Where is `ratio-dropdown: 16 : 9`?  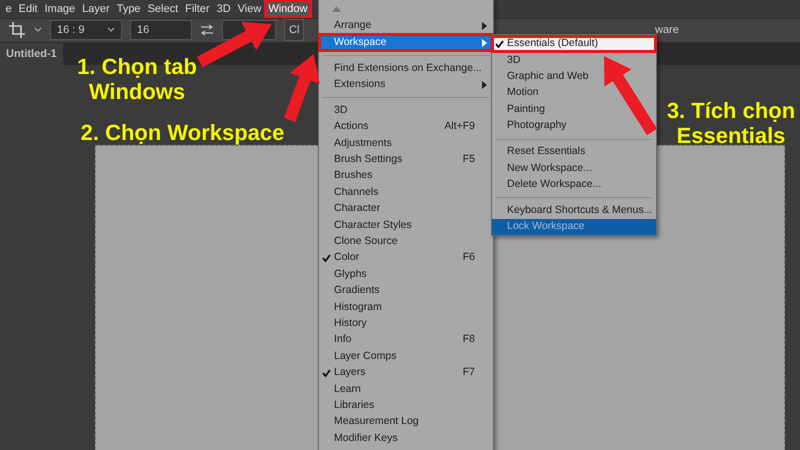
ratio-dropdown: 16 : 9 is located at coordinates (86, 30).